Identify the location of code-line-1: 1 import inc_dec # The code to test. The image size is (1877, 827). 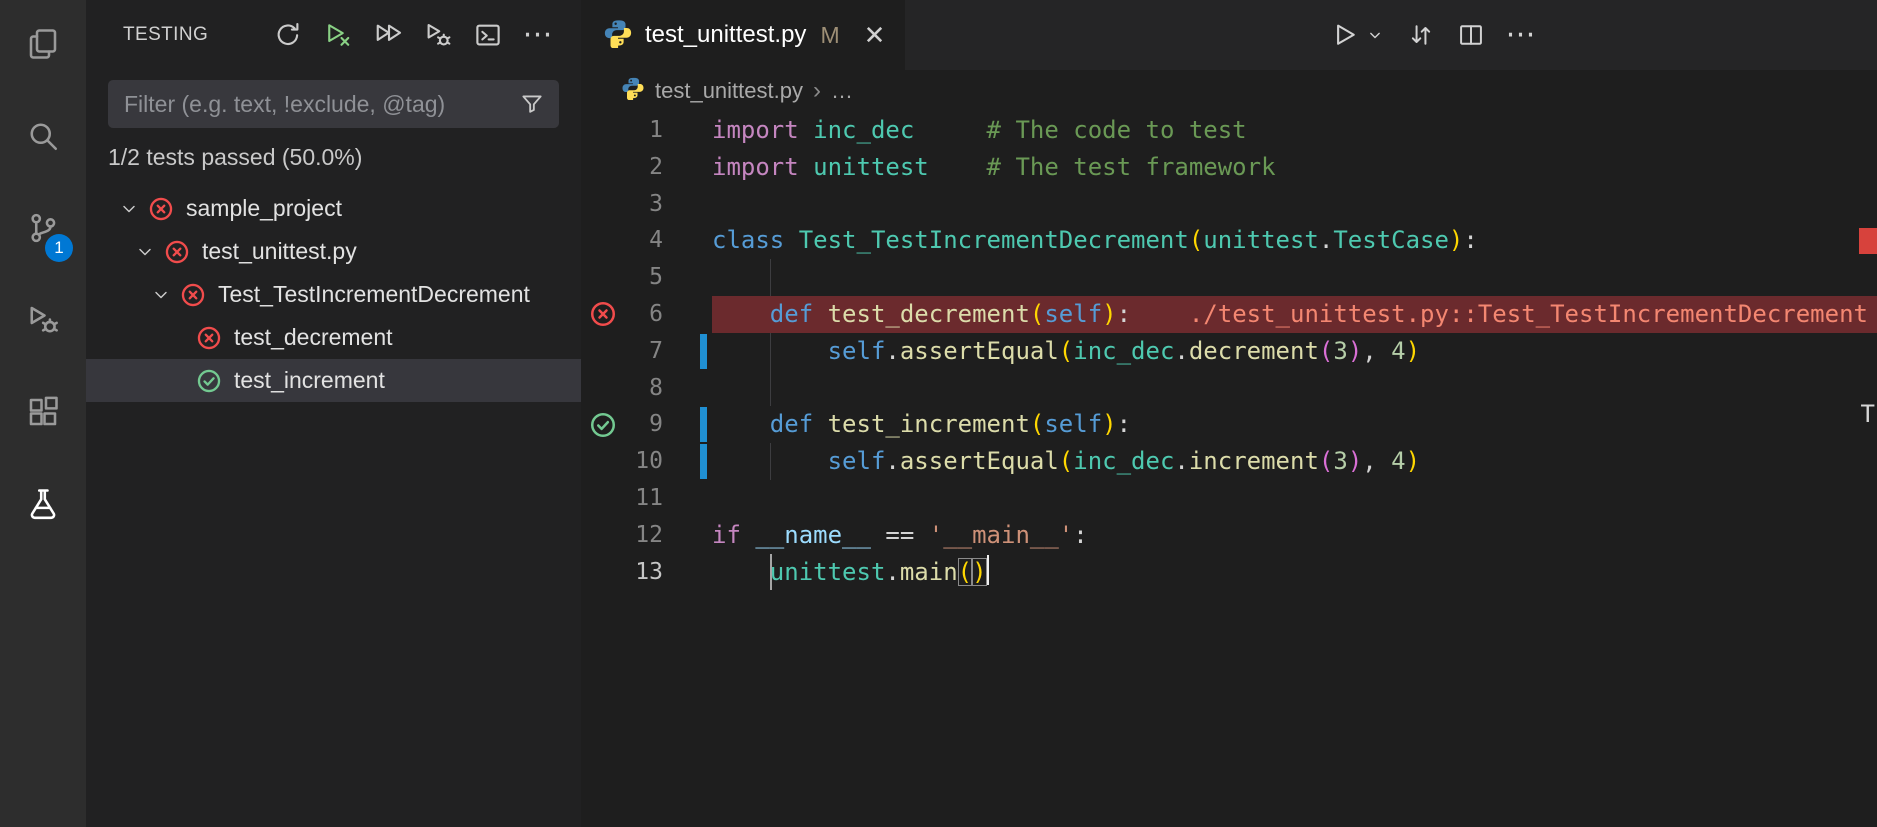
(1229, 130).